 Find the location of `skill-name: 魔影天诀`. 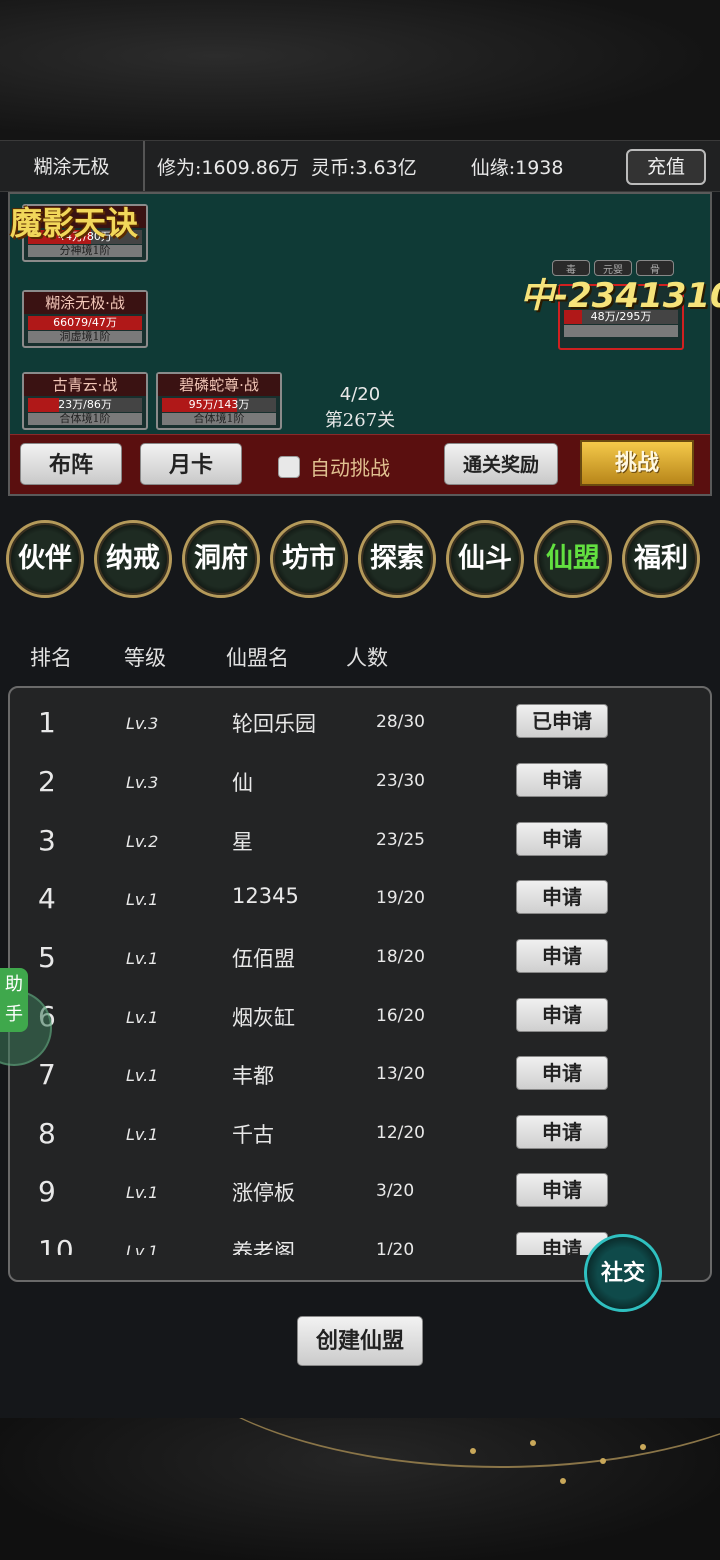

skill-name: 魔影天诀 is located at coordinates (74, 223).